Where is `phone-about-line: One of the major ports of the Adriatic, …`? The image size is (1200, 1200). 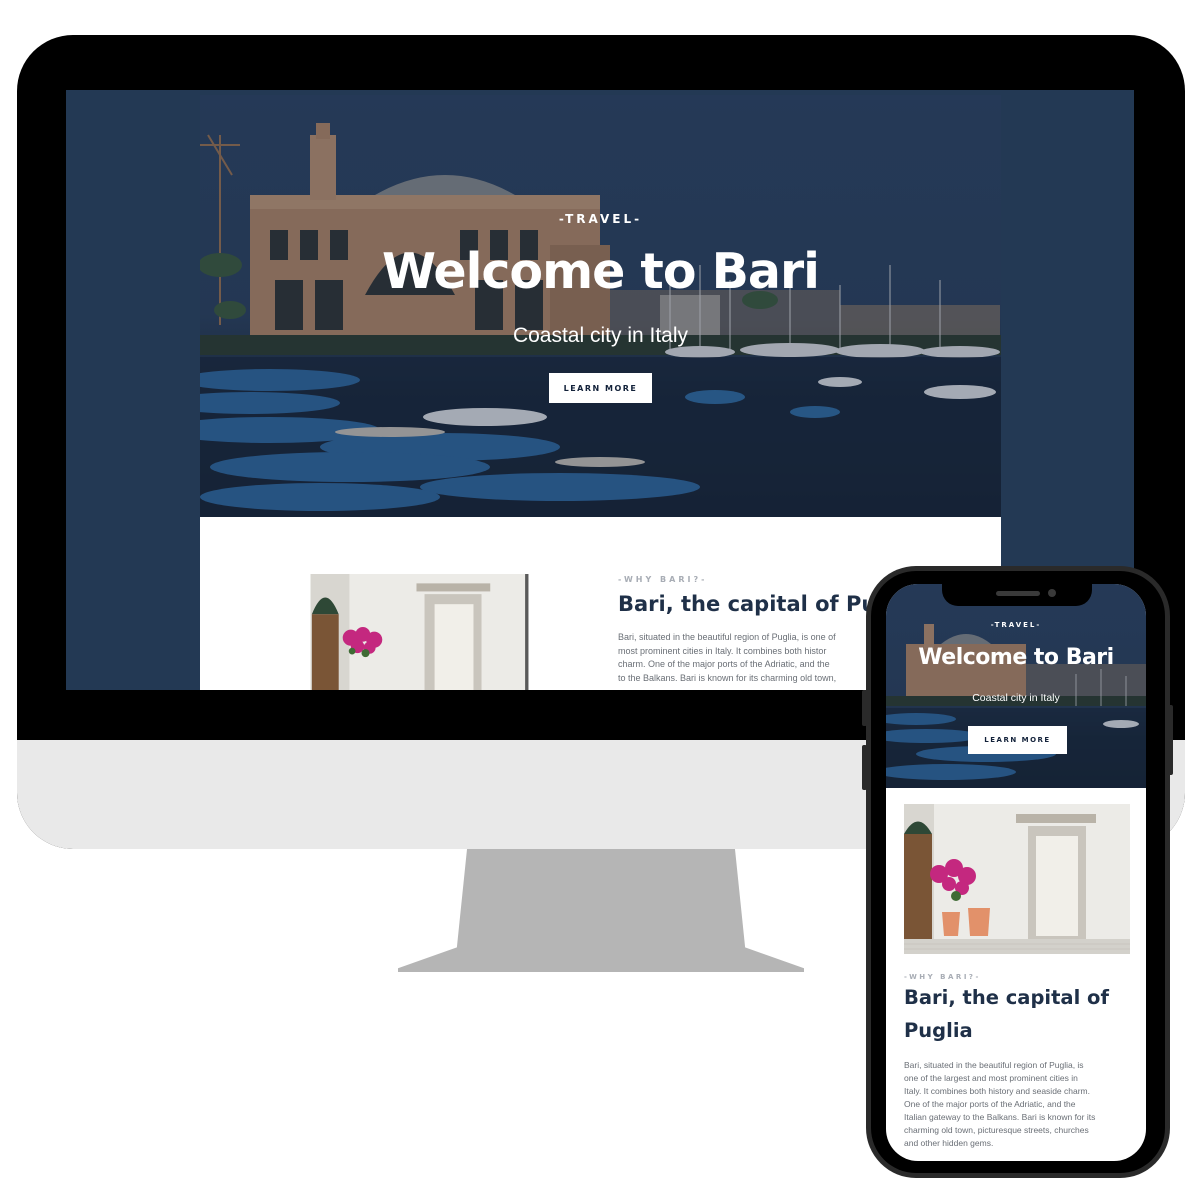
phone-about-line: One of the major ports of the Adriatic, … is located at coordinates (990, 1104).